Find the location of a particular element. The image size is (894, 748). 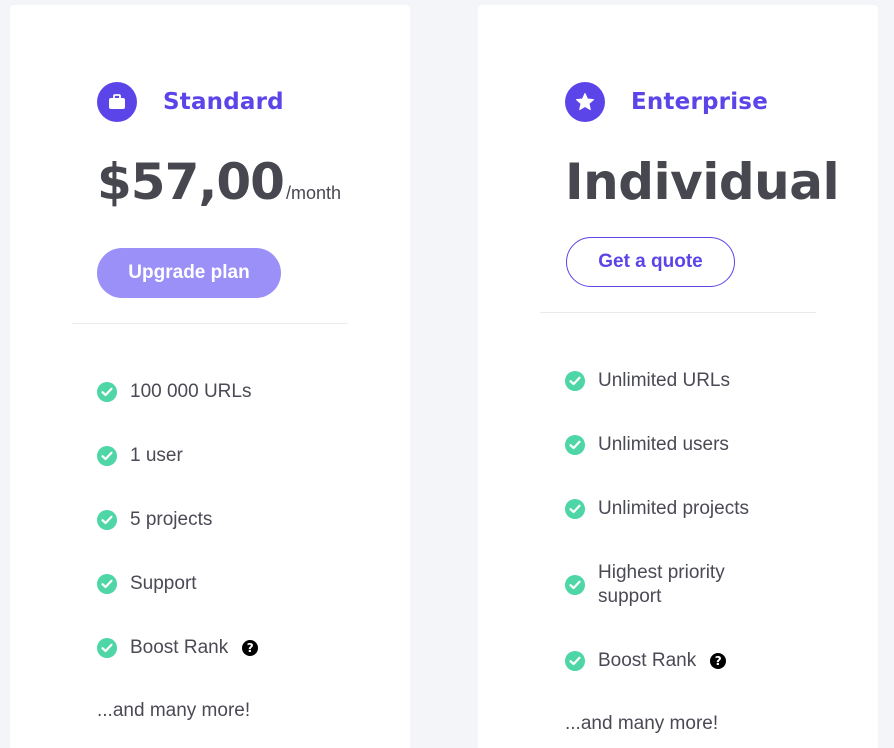

feature-text: 5 projects is located at coordinates (171, 519).